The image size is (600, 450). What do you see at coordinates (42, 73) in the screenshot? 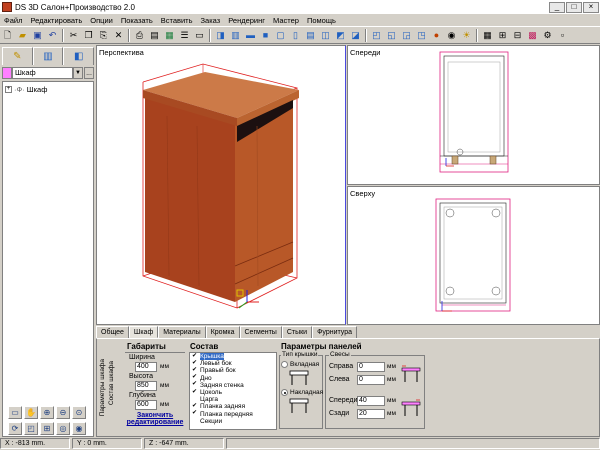
I see `object-combo-value: Шкаф` at bounding box center [42, 73].